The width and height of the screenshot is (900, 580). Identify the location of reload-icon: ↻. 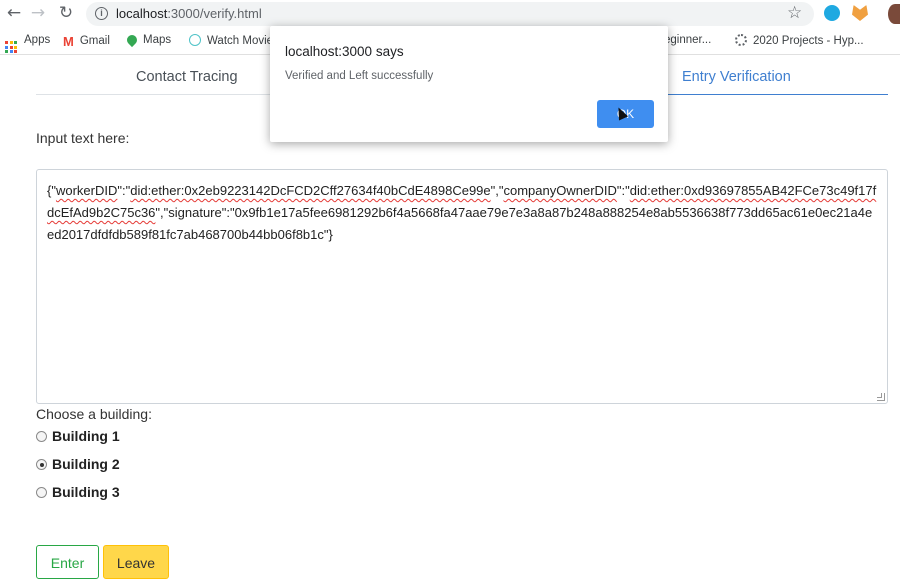
(66, 13).